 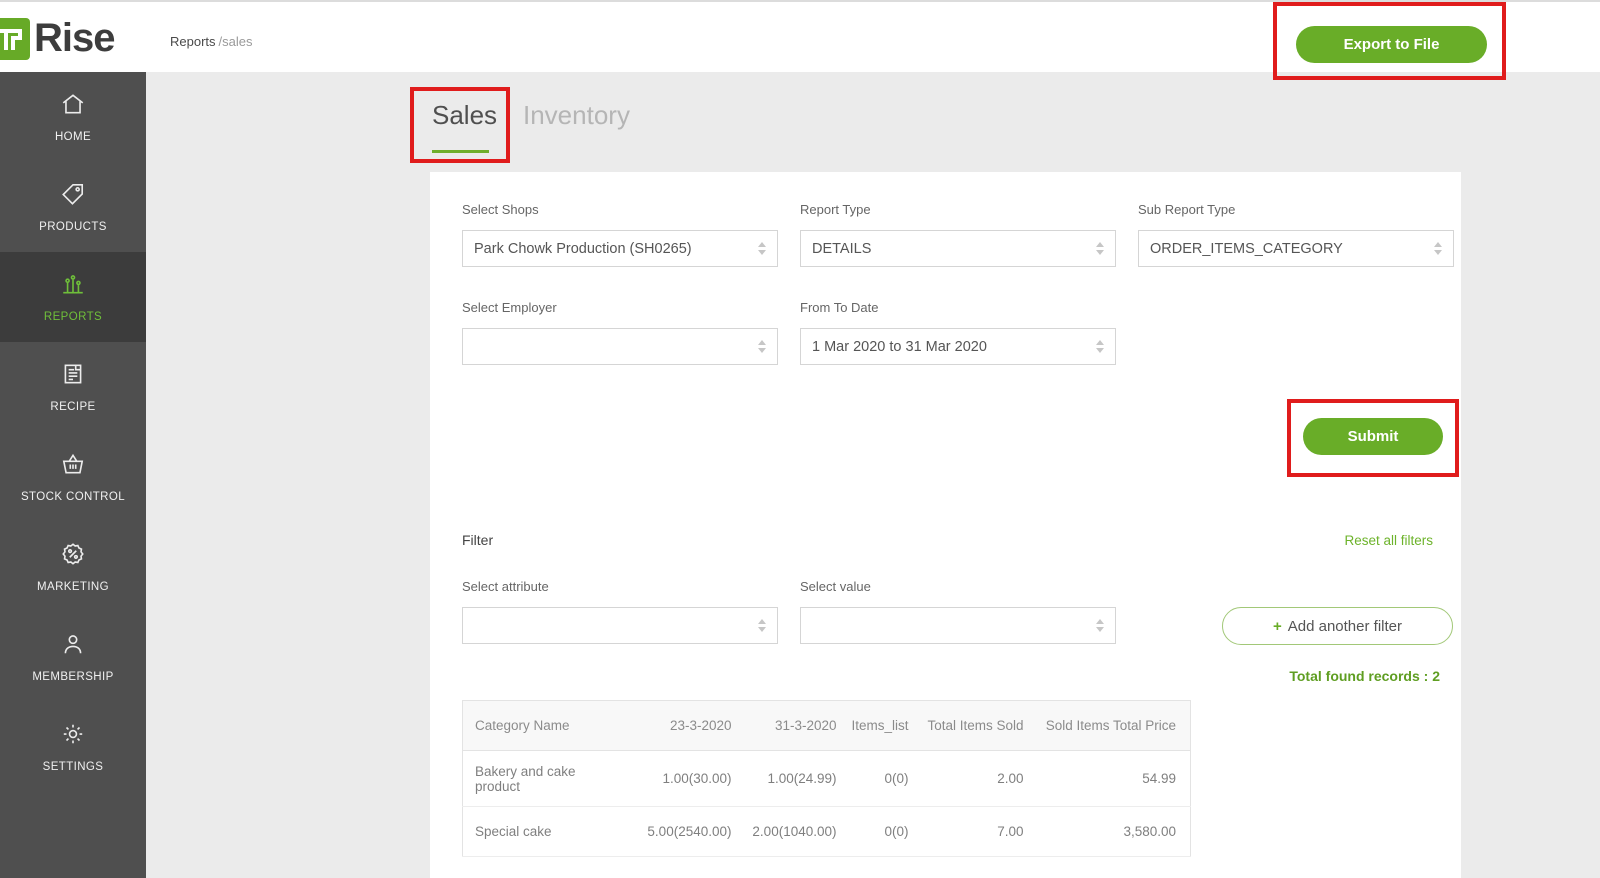 What do you see at coordinates (235, 41) in the screenshot?
I see `breadcrumb-page: /sales` at bounding box center [235, 41].